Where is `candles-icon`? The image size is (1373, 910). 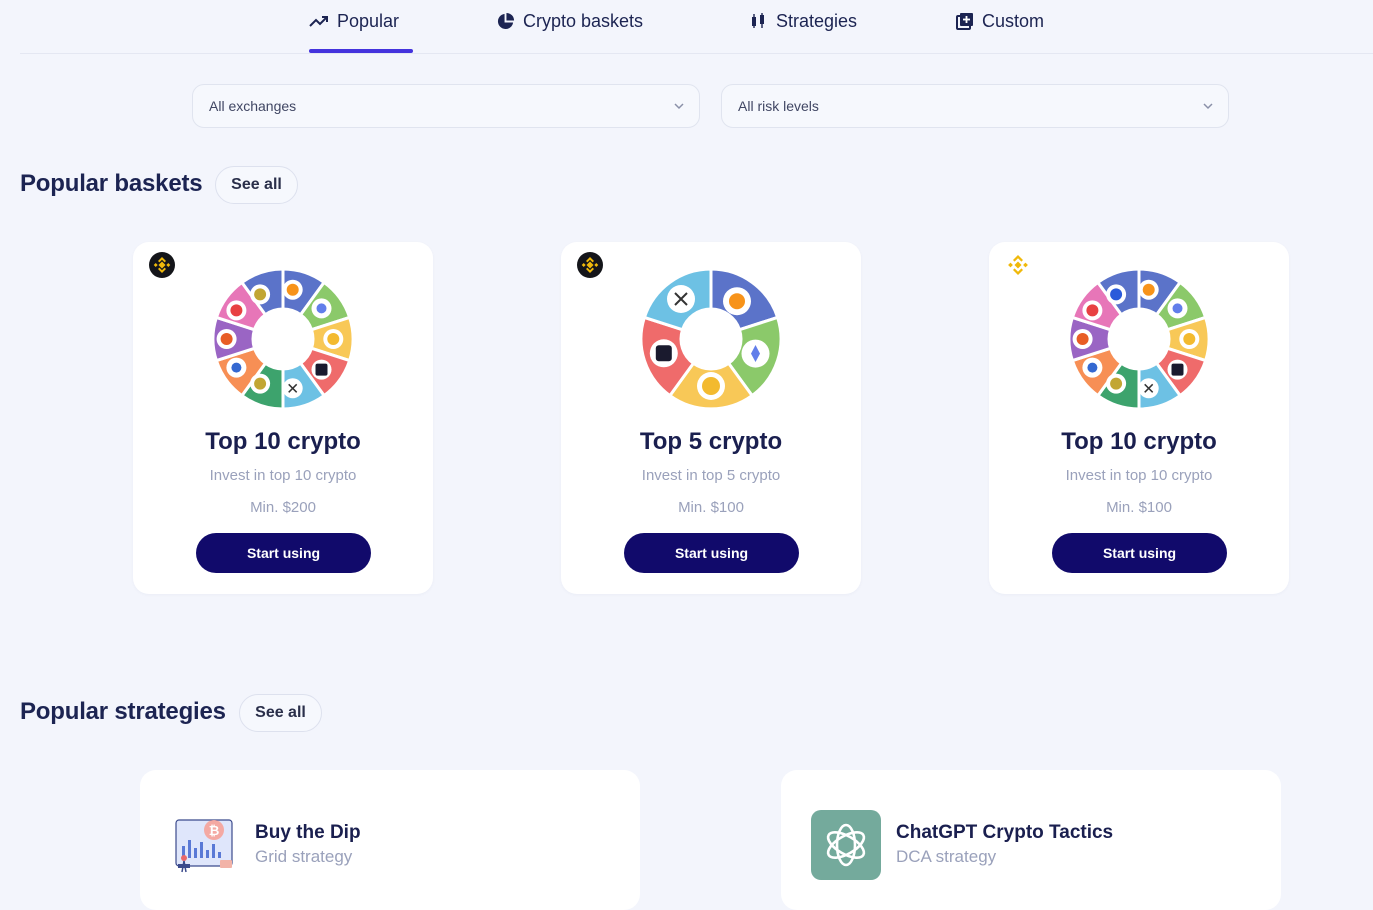
candles-icon is located at coordinates (758, 20).